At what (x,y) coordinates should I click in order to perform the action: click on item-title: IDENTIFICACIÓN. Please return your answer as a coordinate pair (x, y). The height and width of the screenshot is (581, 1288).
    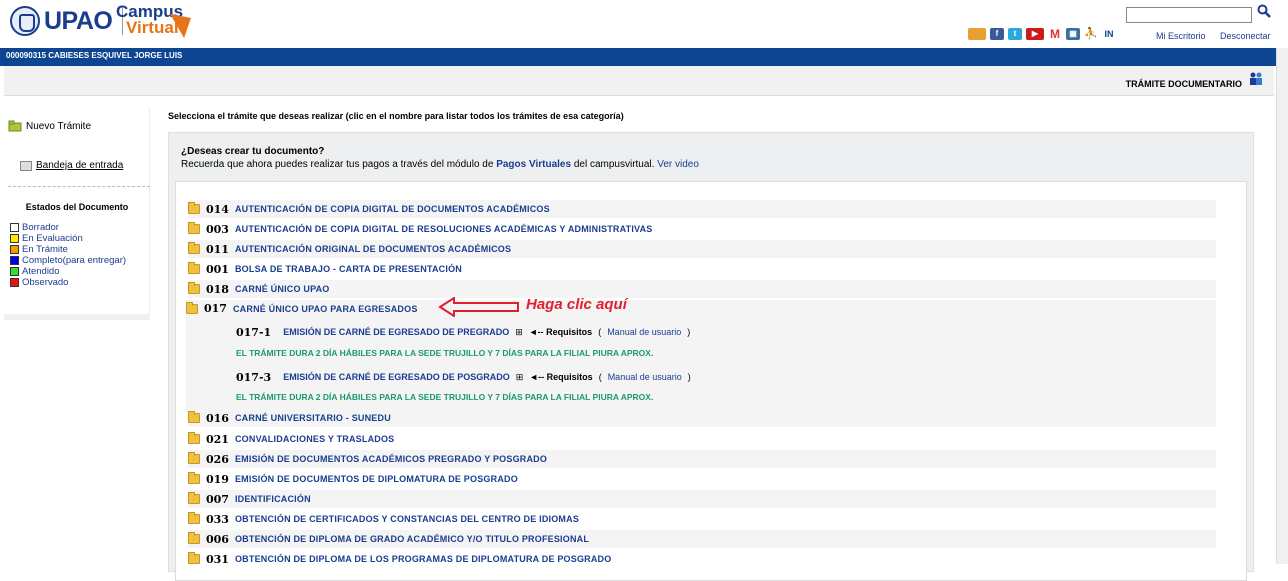
    Looking at the image, I should click on (273, 499).